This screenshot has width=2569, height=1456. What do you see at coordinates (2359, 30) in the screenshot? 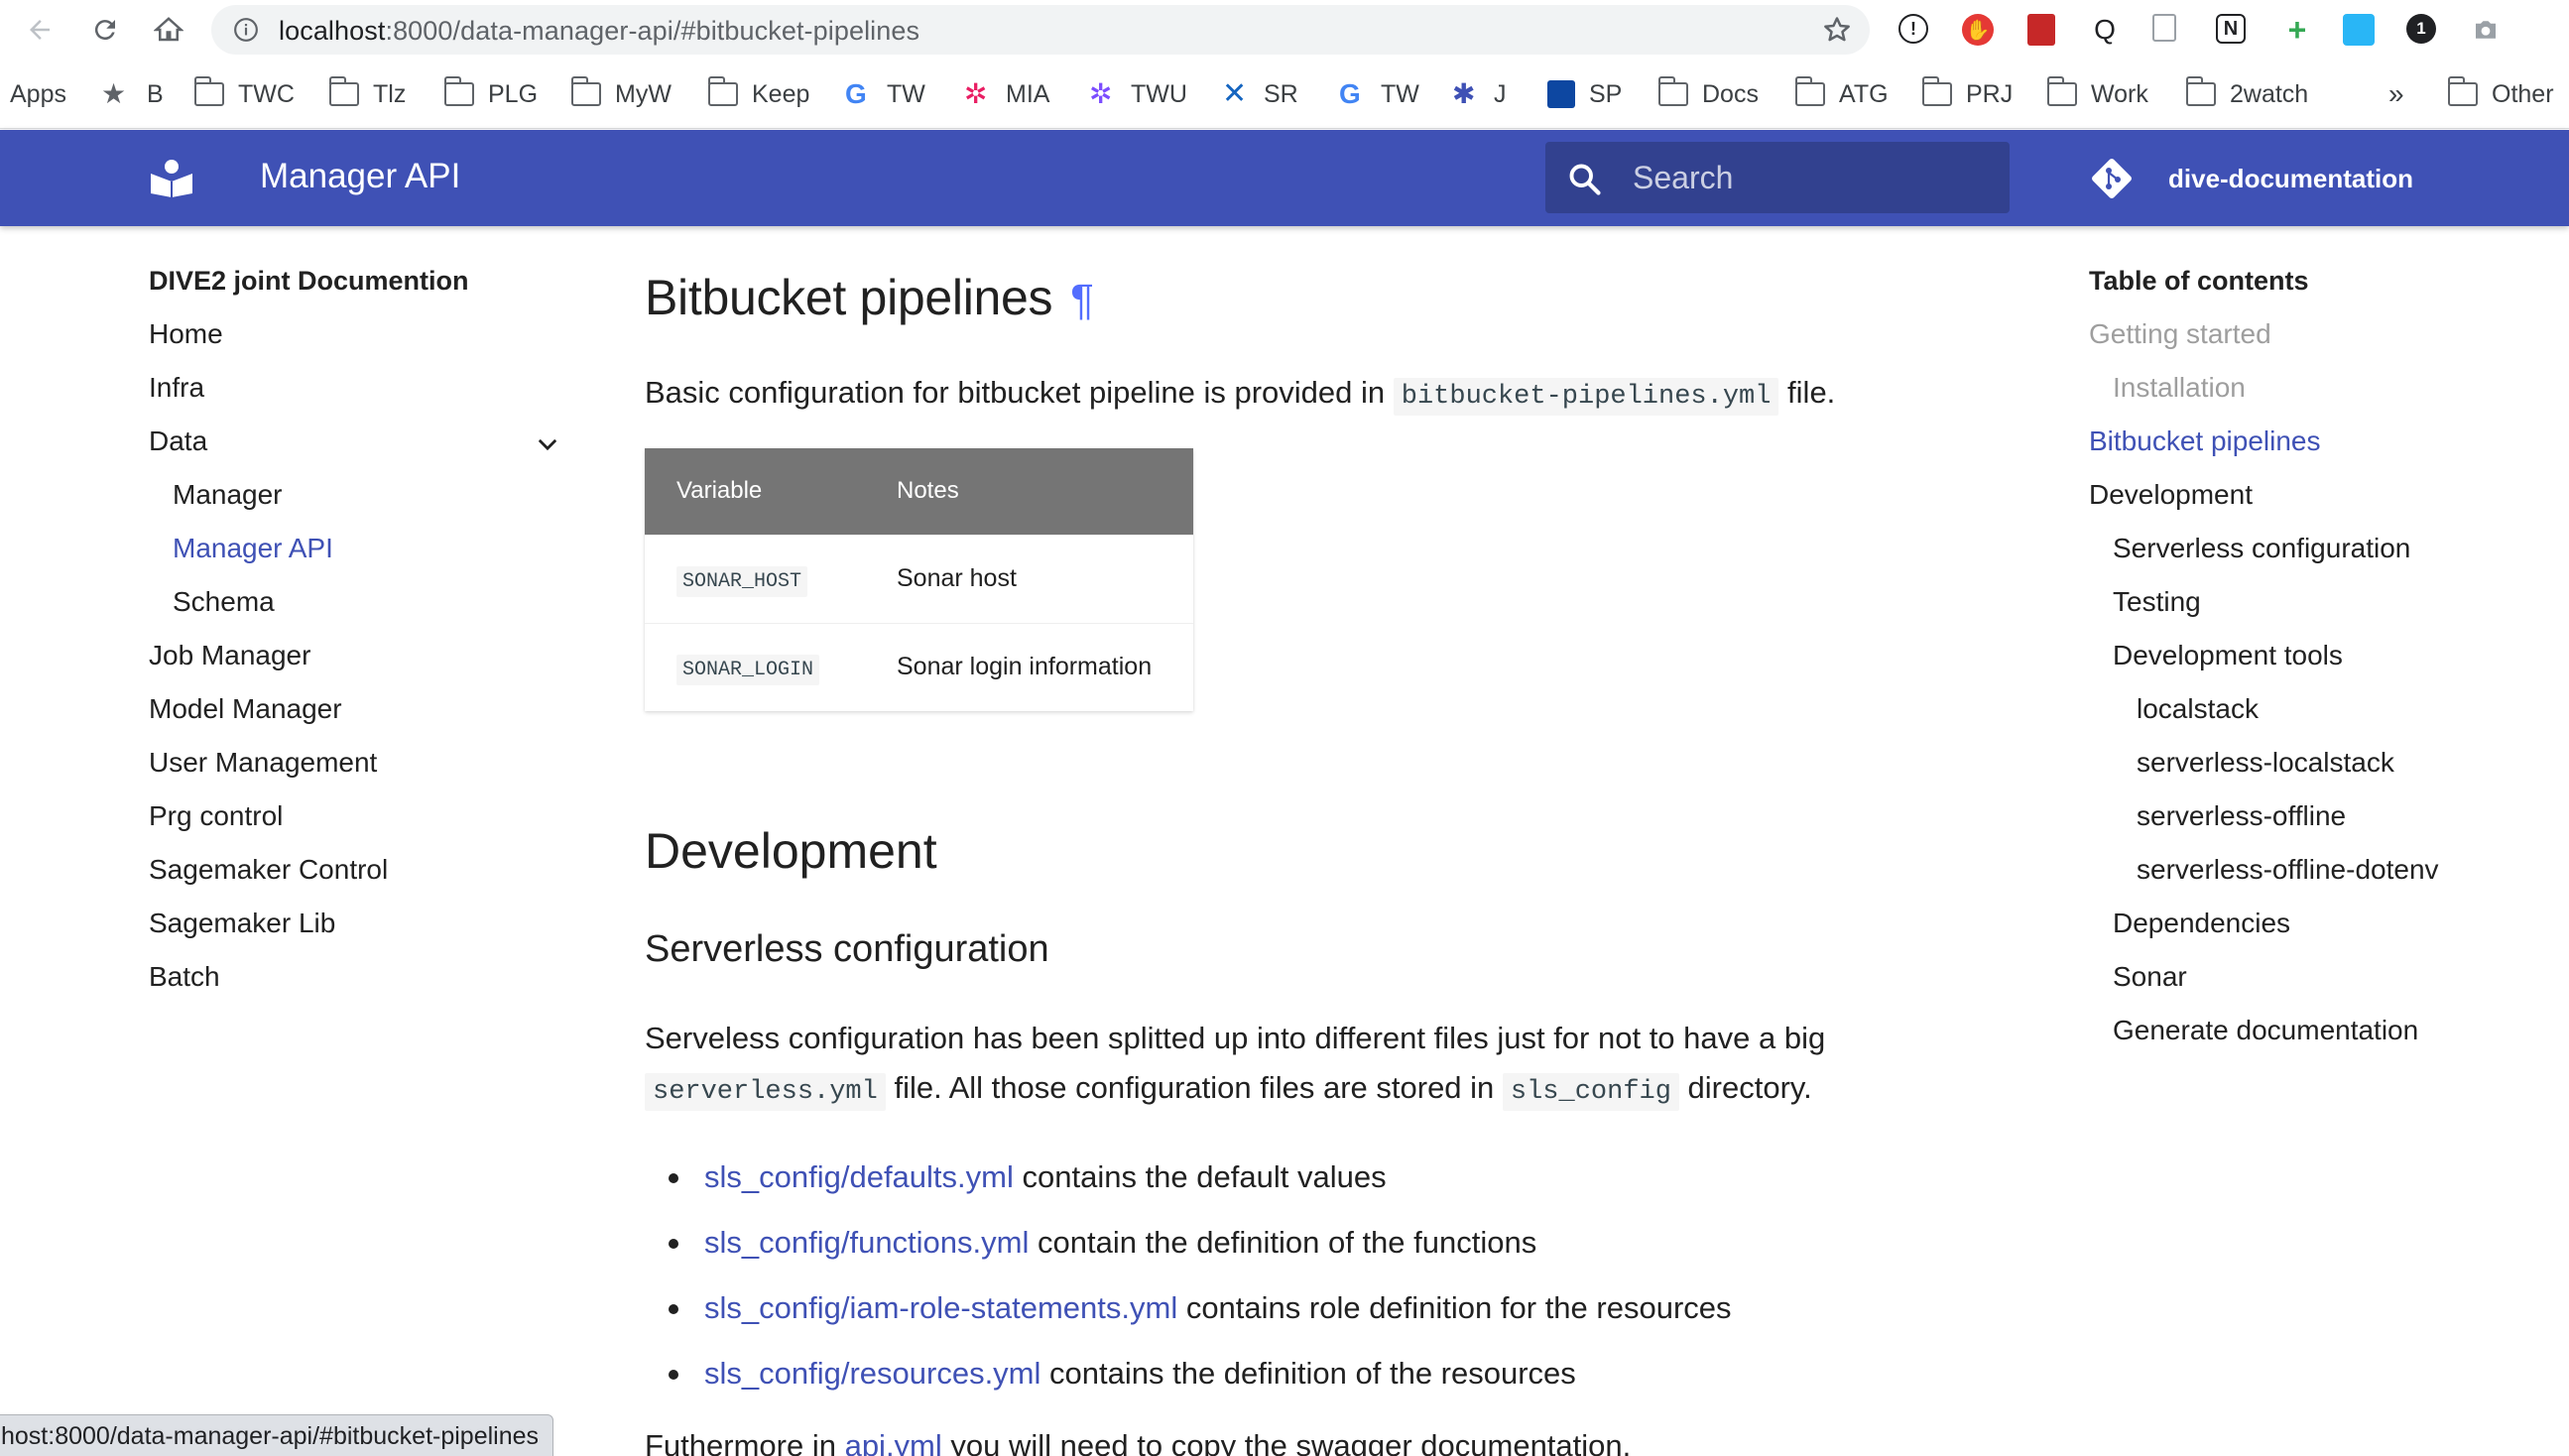
I see `window-extension-icon` at bounding box center [2359, 30].